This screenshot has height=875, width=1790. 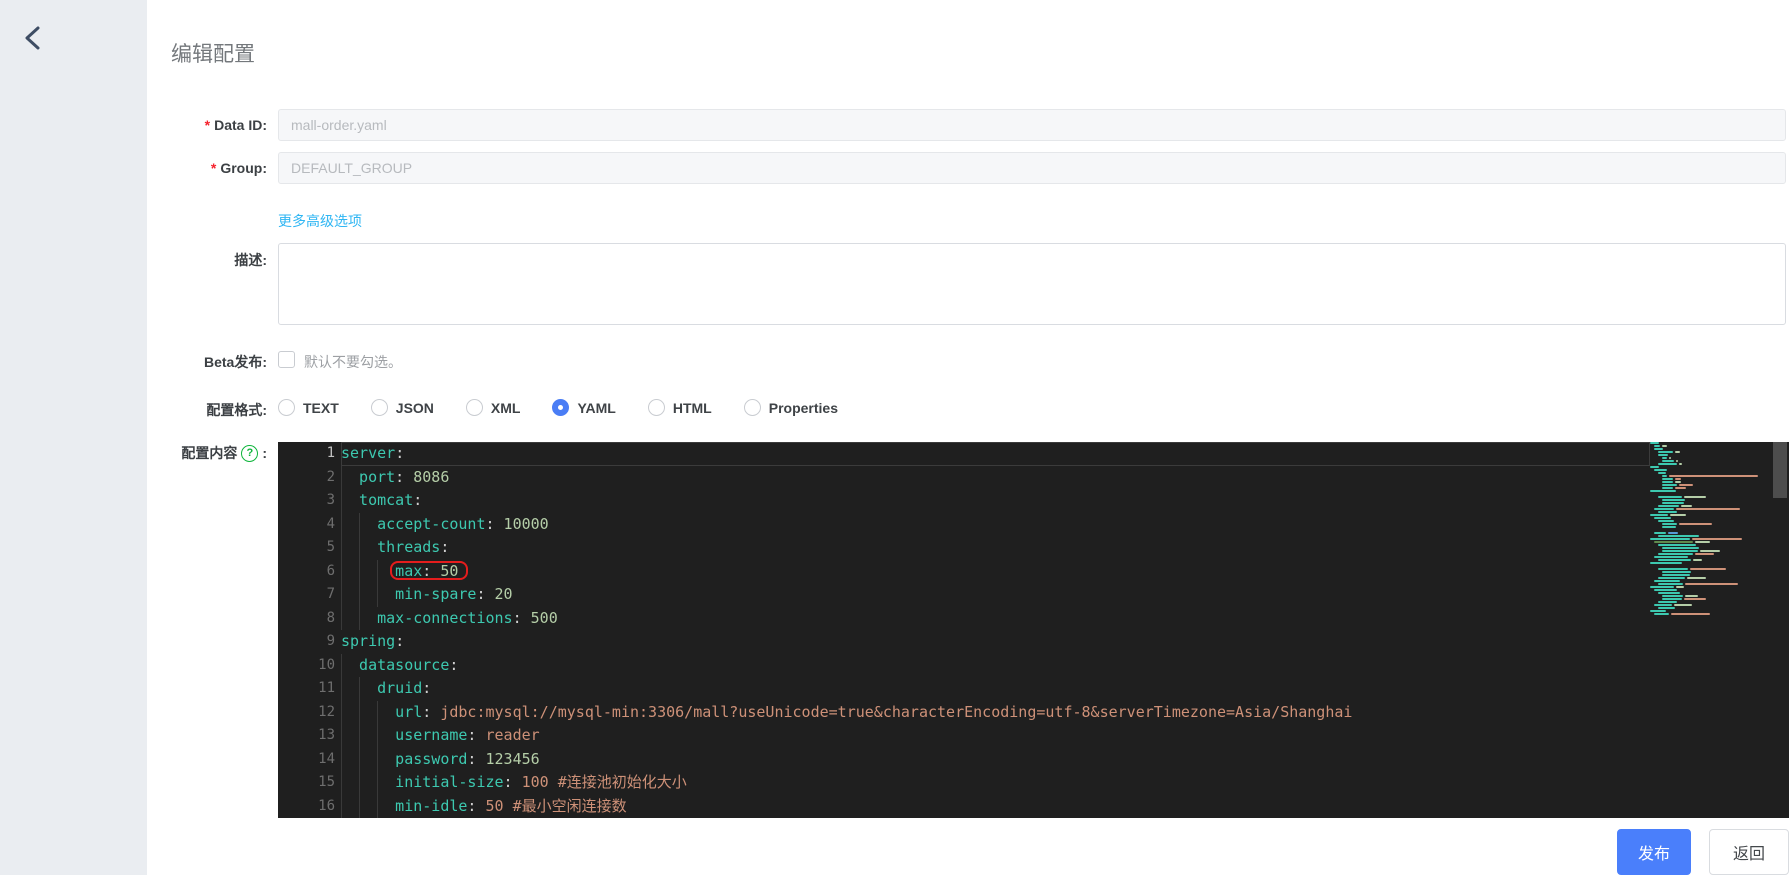 I want to click on editor-minimap, so click(x=1706, y=630).